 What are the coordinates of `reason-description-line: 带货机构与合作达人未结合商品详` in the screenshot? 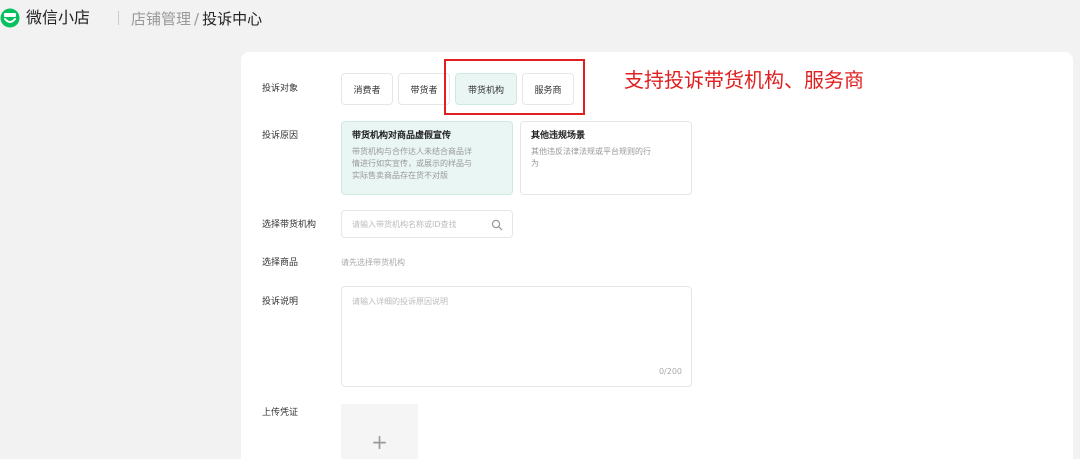 It's located at (412, 151).